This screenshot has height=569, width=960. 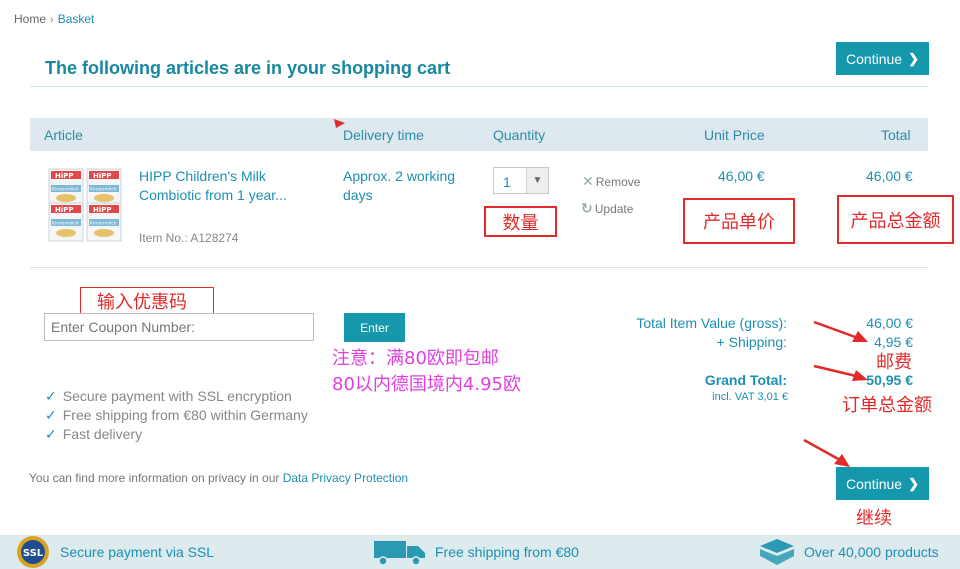 What do you see at coordinates (614, 208) in the screenshot?
I see `update-label: Update` at bounding box center [614, 208].